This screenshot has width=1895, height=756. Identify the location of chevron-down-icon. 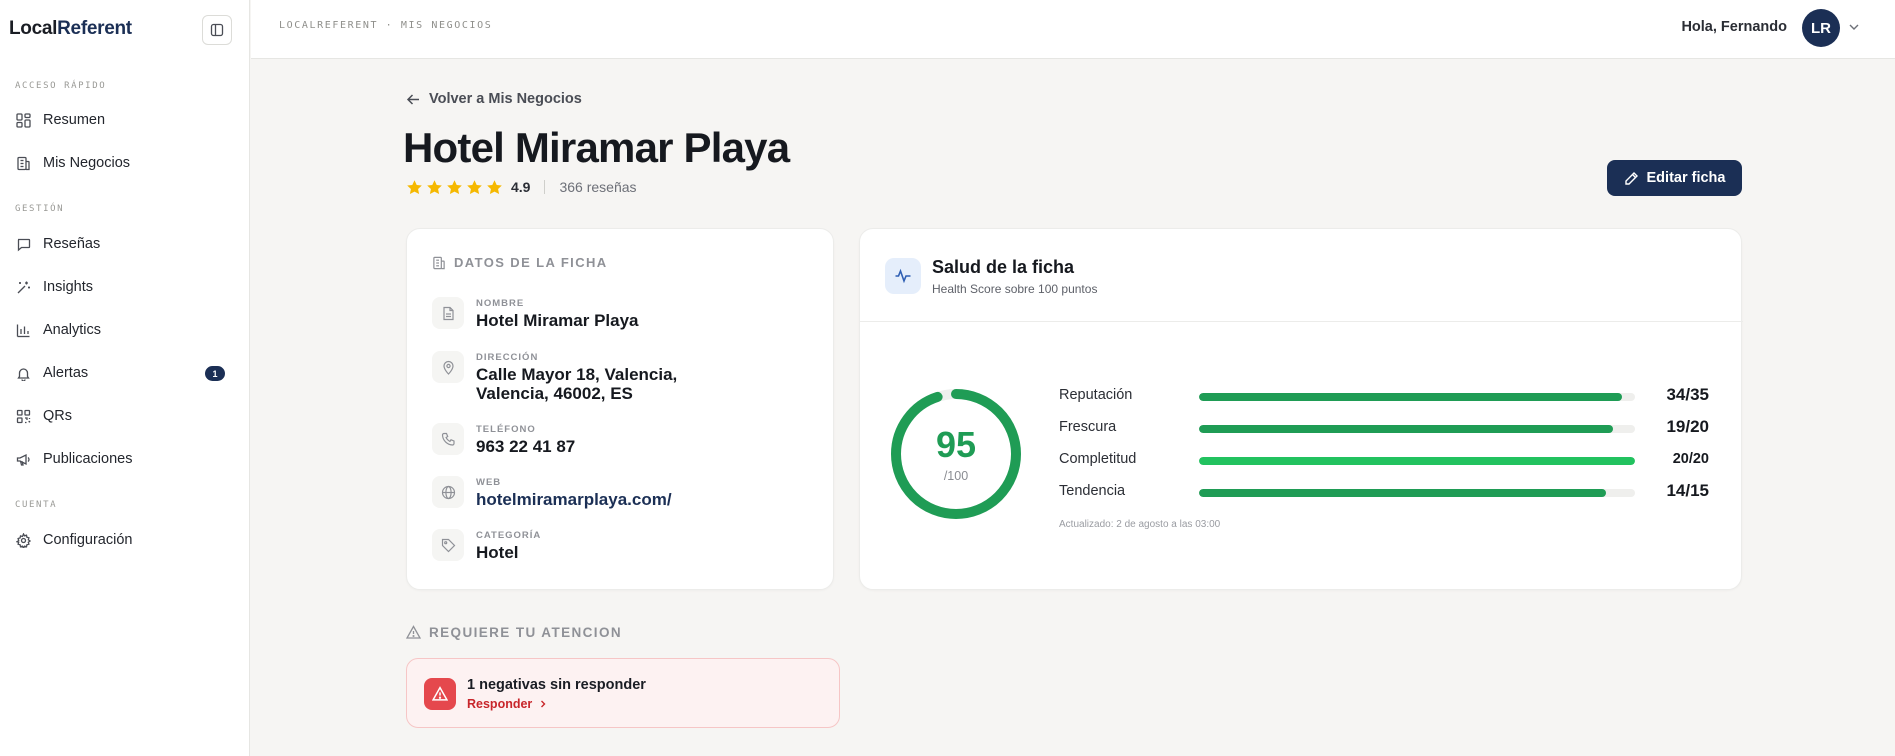
(1854, 27).